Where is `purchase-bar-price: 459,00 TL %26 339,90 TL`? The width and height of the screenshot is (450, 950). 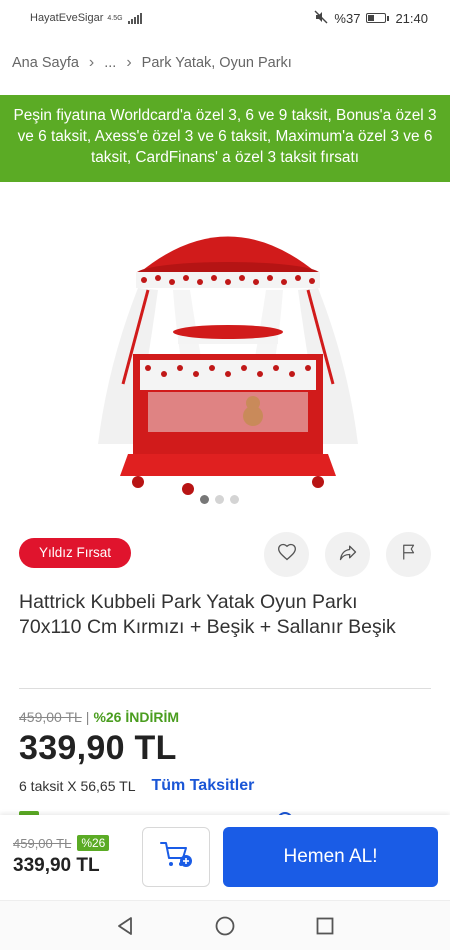 purchase-bar-price: 459,00 TL %26 339,90 TL is located at coordinates (61, 856).